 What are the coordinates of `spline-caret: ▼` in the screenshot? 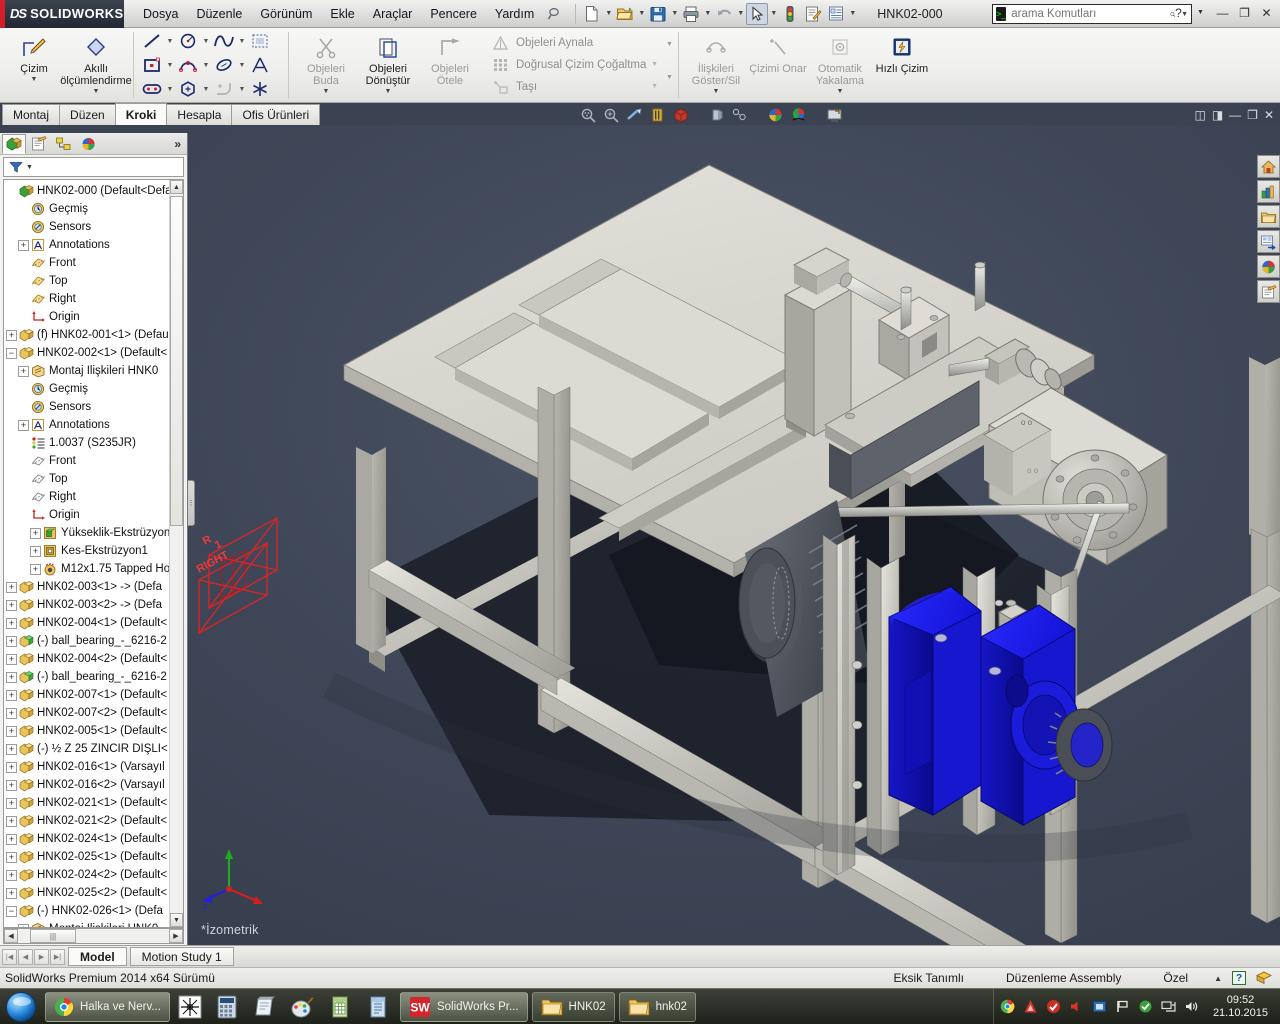 It's located at (242, 41).